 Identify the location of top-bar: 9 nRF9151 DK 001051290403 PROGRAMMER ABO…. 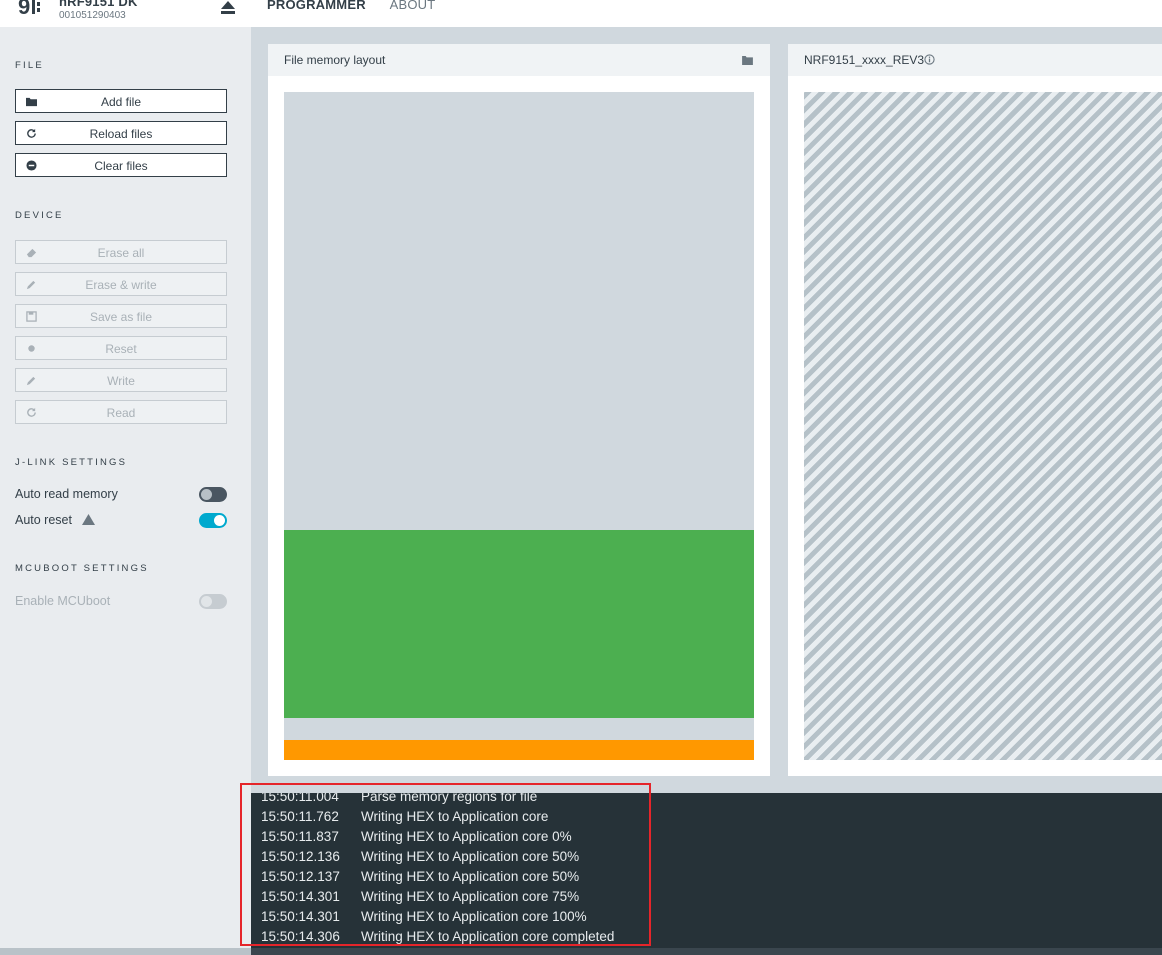
(581, 13).